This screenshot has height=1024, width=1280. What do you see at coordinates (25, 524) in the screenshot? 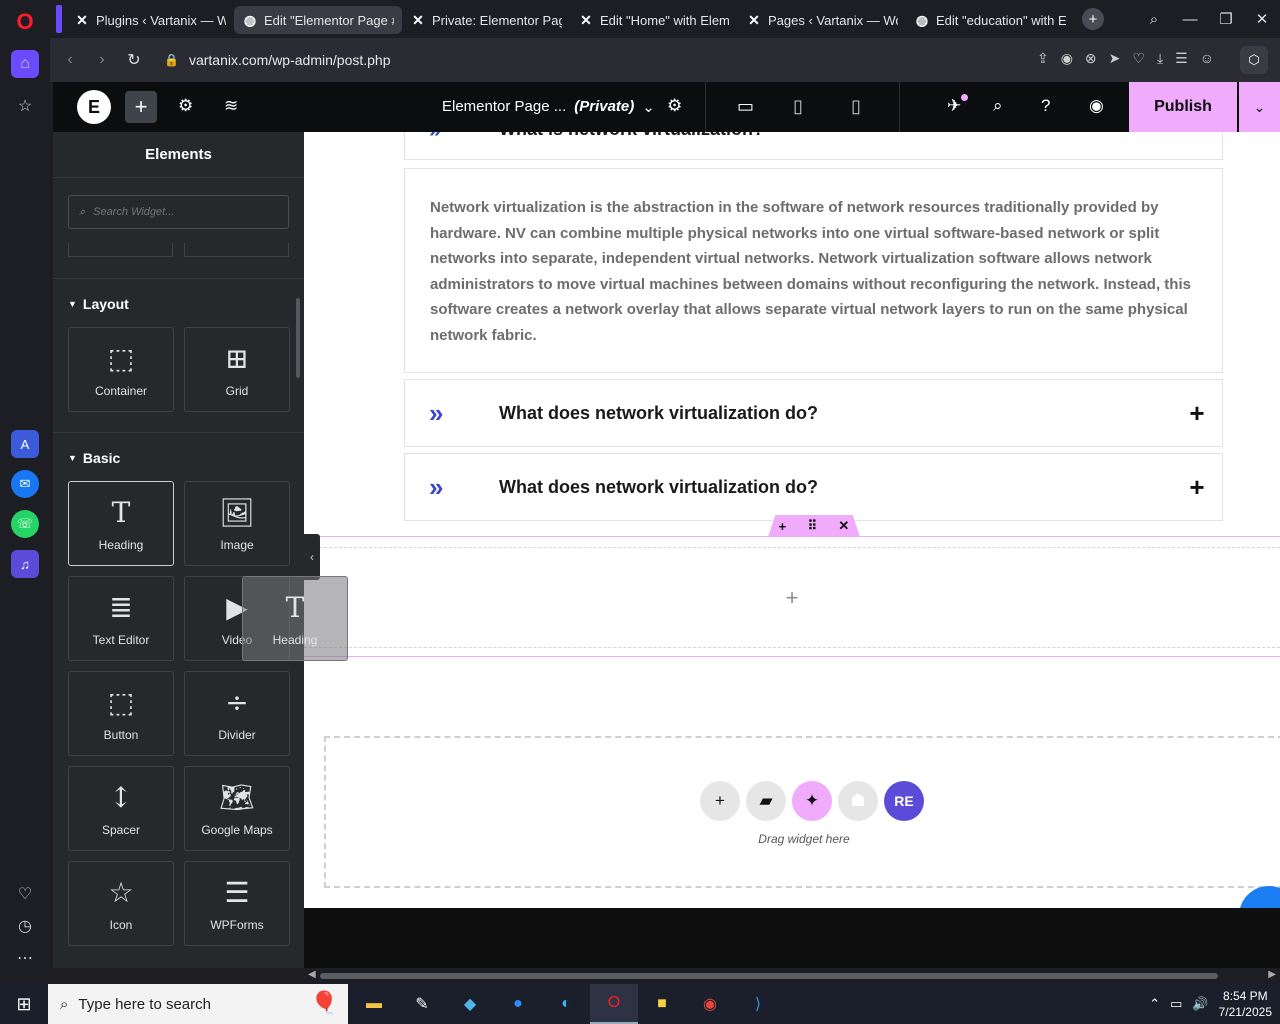
I see `whatsapp-icon: ☏` at bounding box center [25, 524].